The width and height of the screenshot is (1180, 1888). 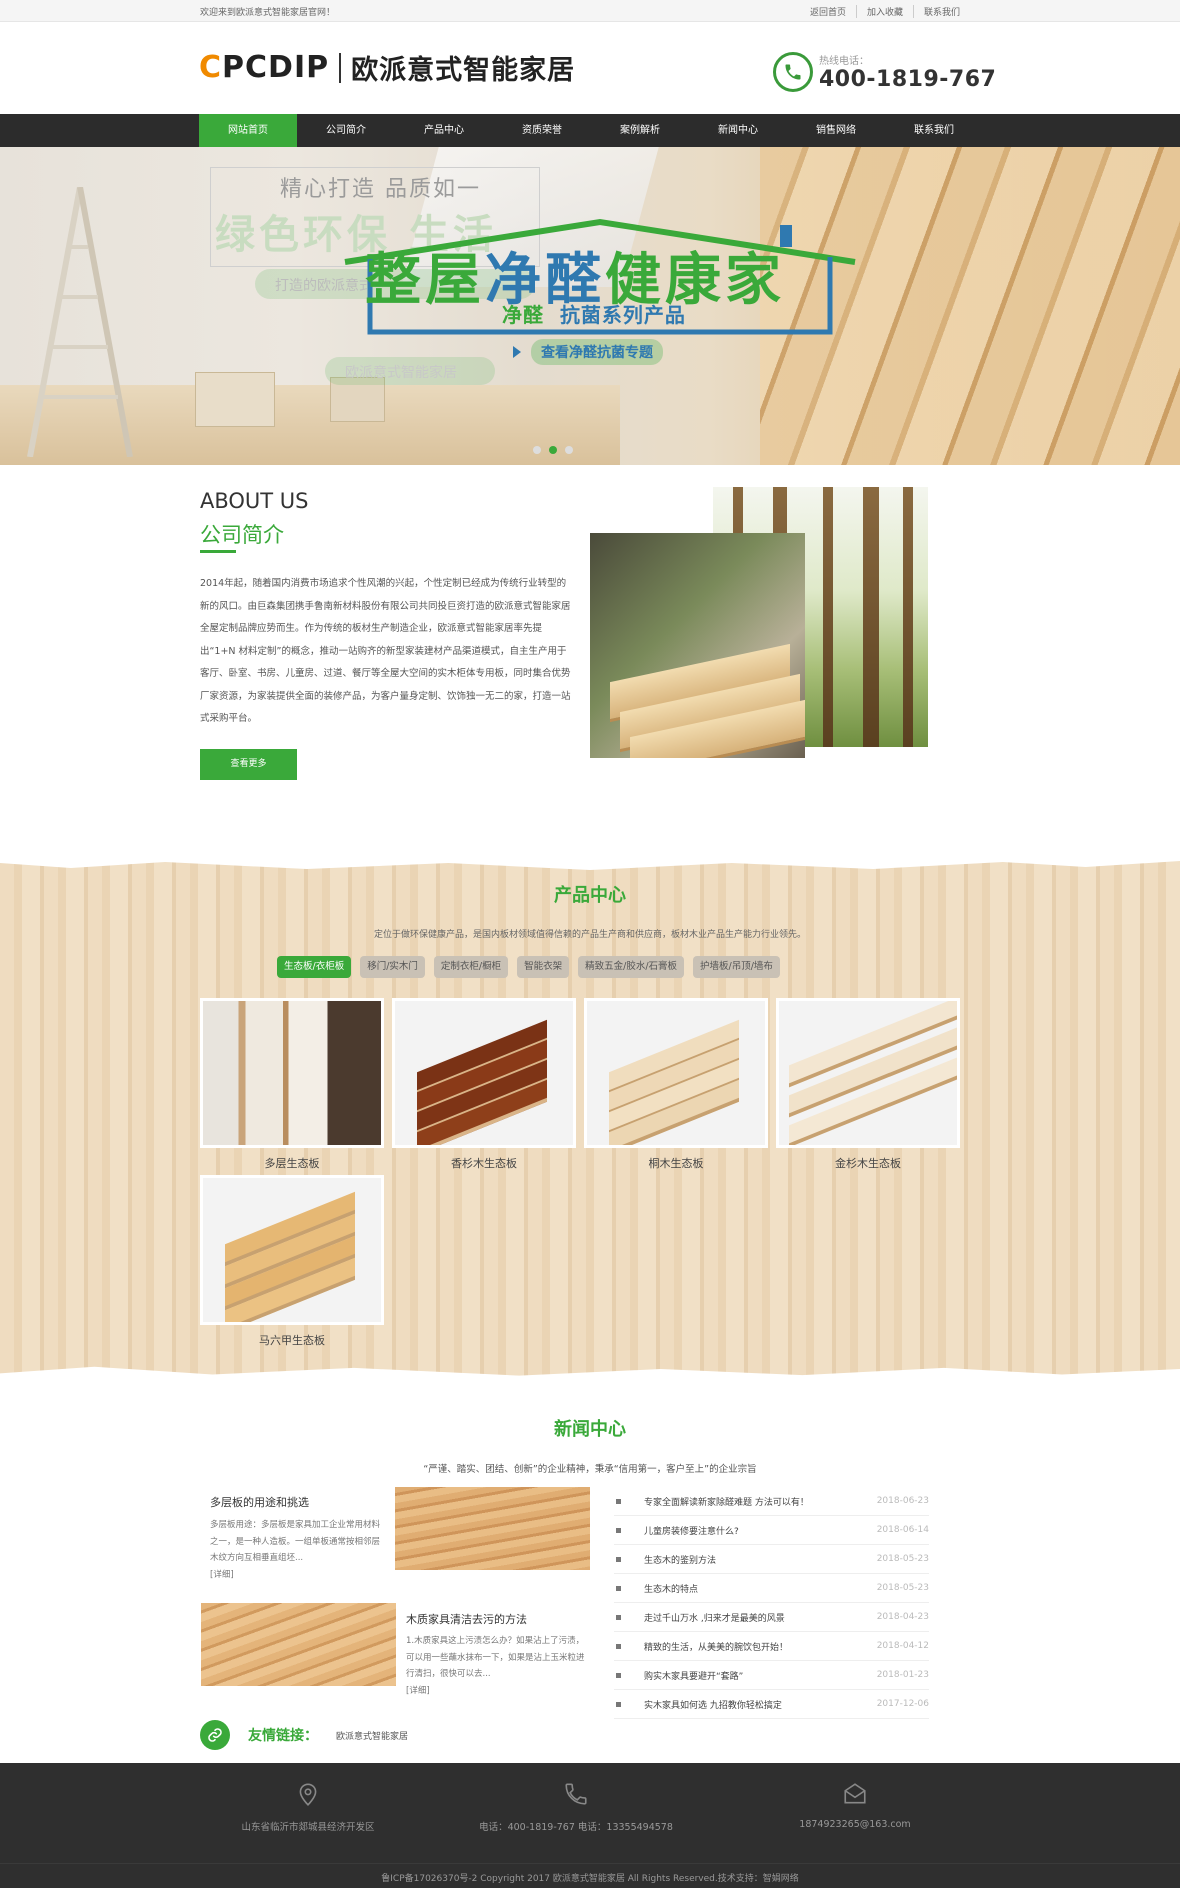 What do you see at coordinates (771, 1675) in the screenshot?
I see `news-item: 购实木家具要避开“套路” 2018-01-23` at bounding box center [771, 1675].